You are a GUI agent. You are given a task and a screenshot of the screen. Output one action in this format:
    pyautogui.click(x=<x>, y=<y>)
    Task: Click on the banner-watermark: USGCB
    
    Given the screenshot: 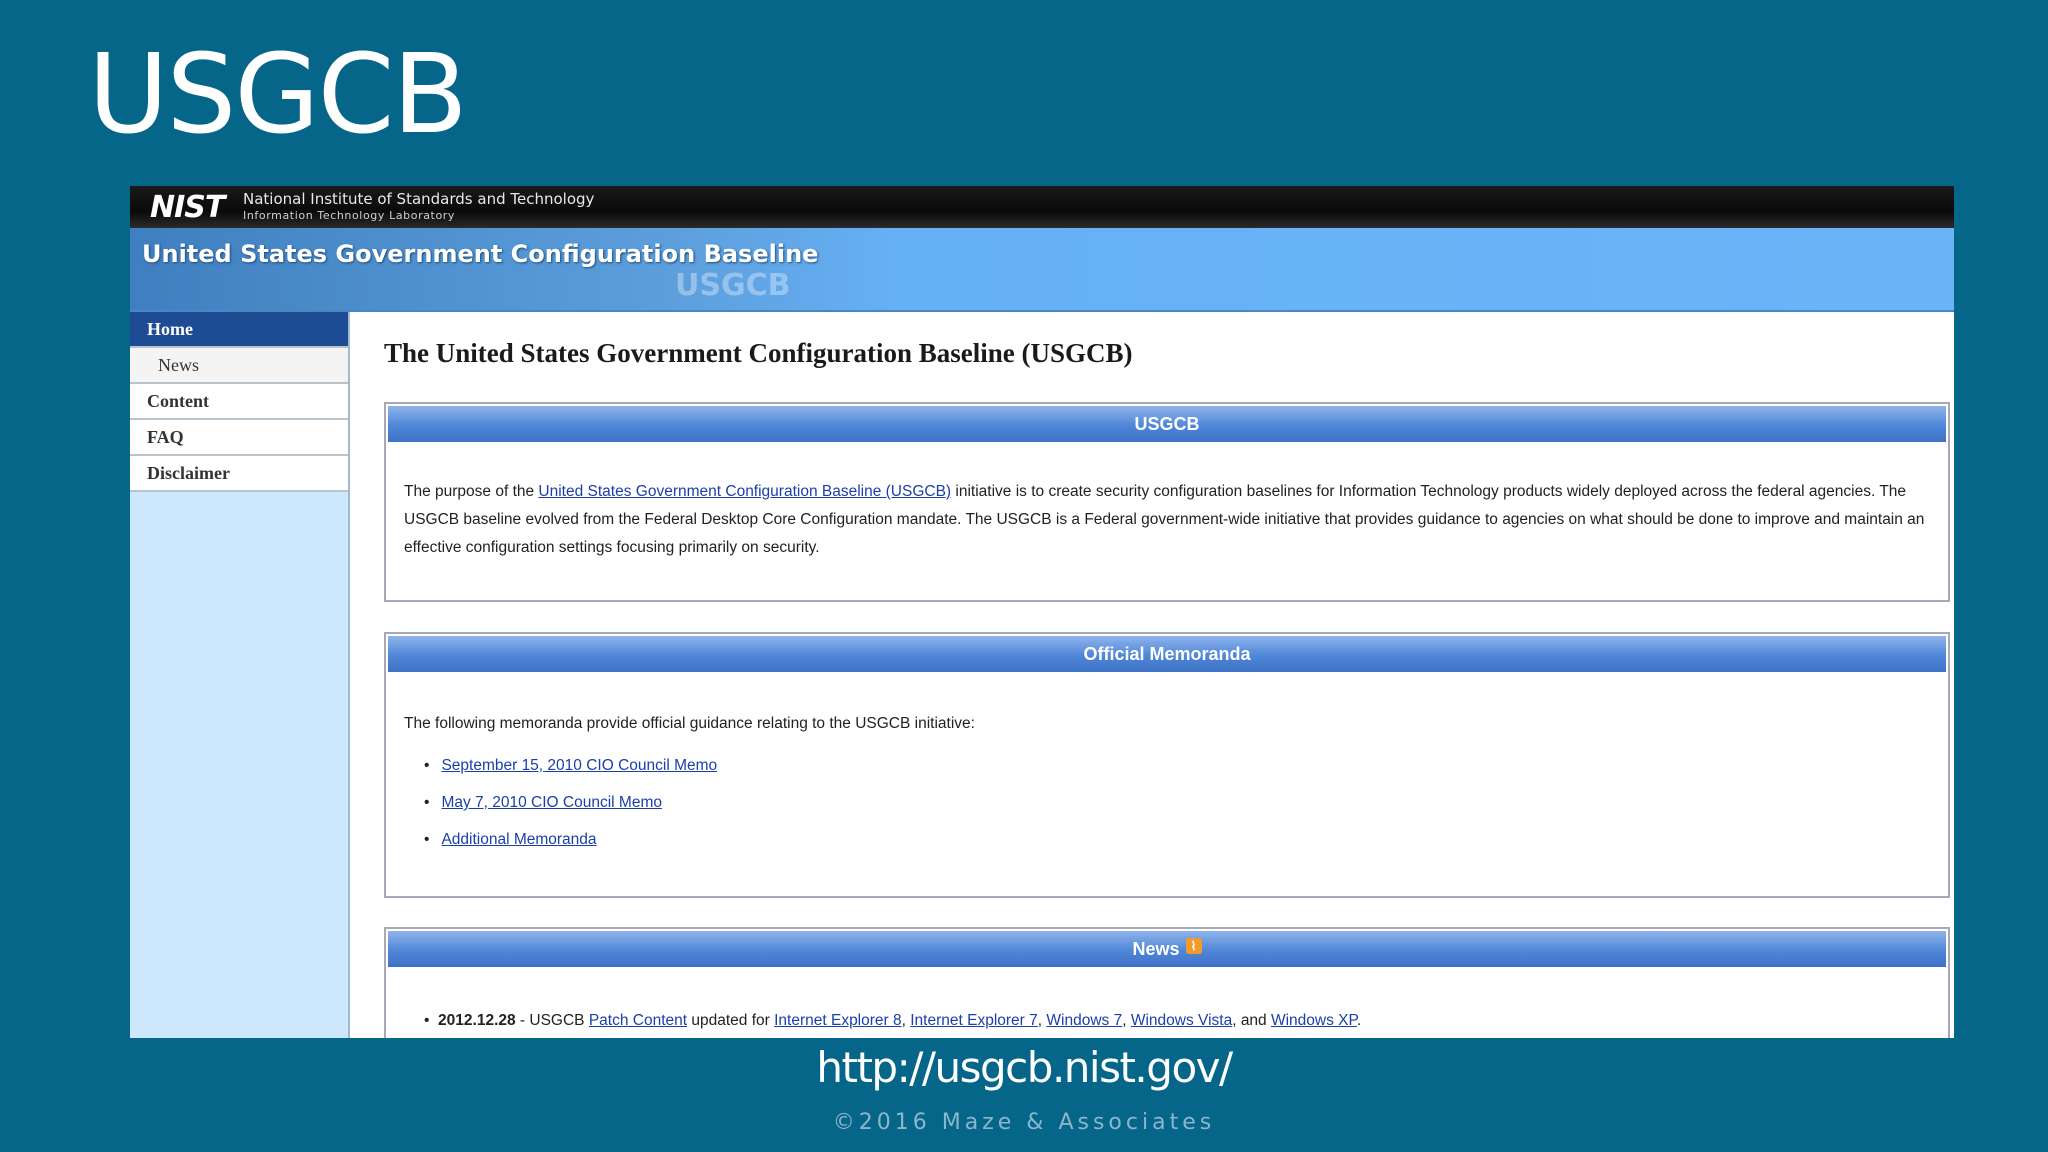 What is the action you would take?
    pyautogui.click(x=733, y=285)
    